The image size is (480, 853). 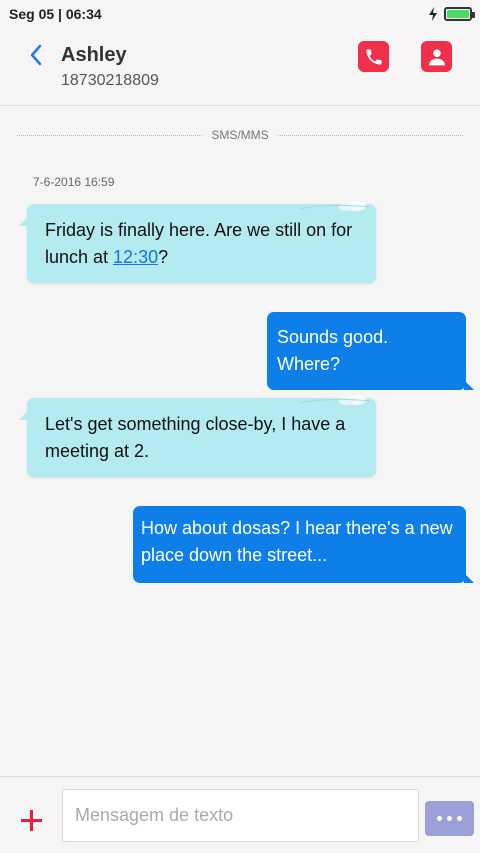 What do you see at coordinates (31, 820) in the screenshot?
I see `plus-icon` at bounding box center [31, 820].